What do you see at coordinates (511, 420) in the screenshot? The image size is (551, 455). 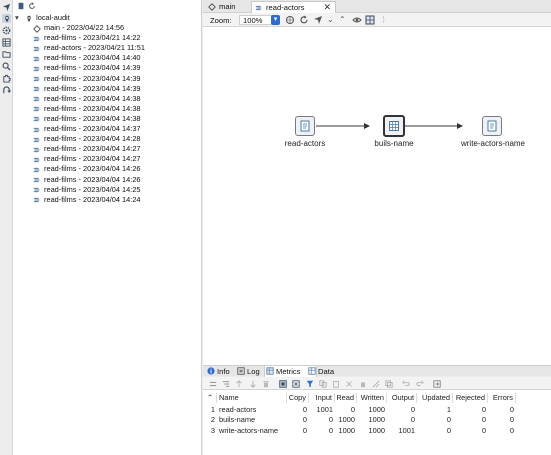 I see `cell-errors: 0` at bounding box center [511, 420].